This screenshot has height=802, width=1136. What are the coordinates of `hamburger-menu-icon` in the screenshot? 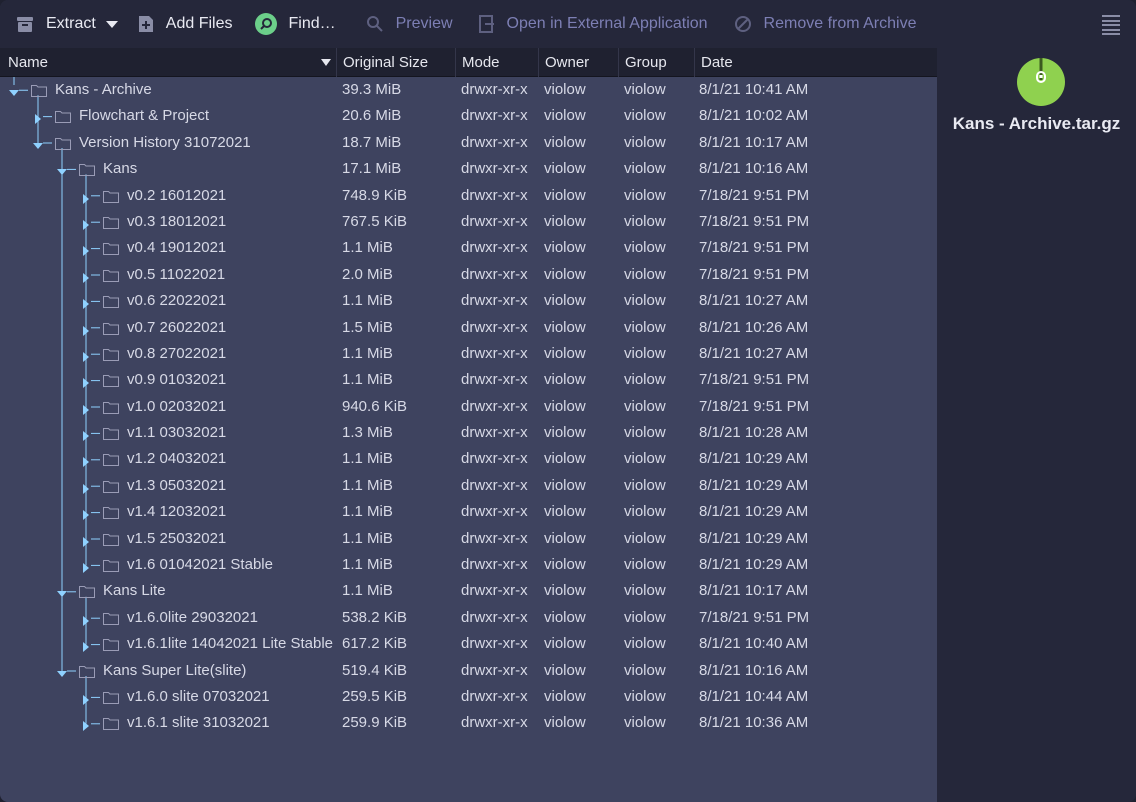 It's located at (1111, 25).